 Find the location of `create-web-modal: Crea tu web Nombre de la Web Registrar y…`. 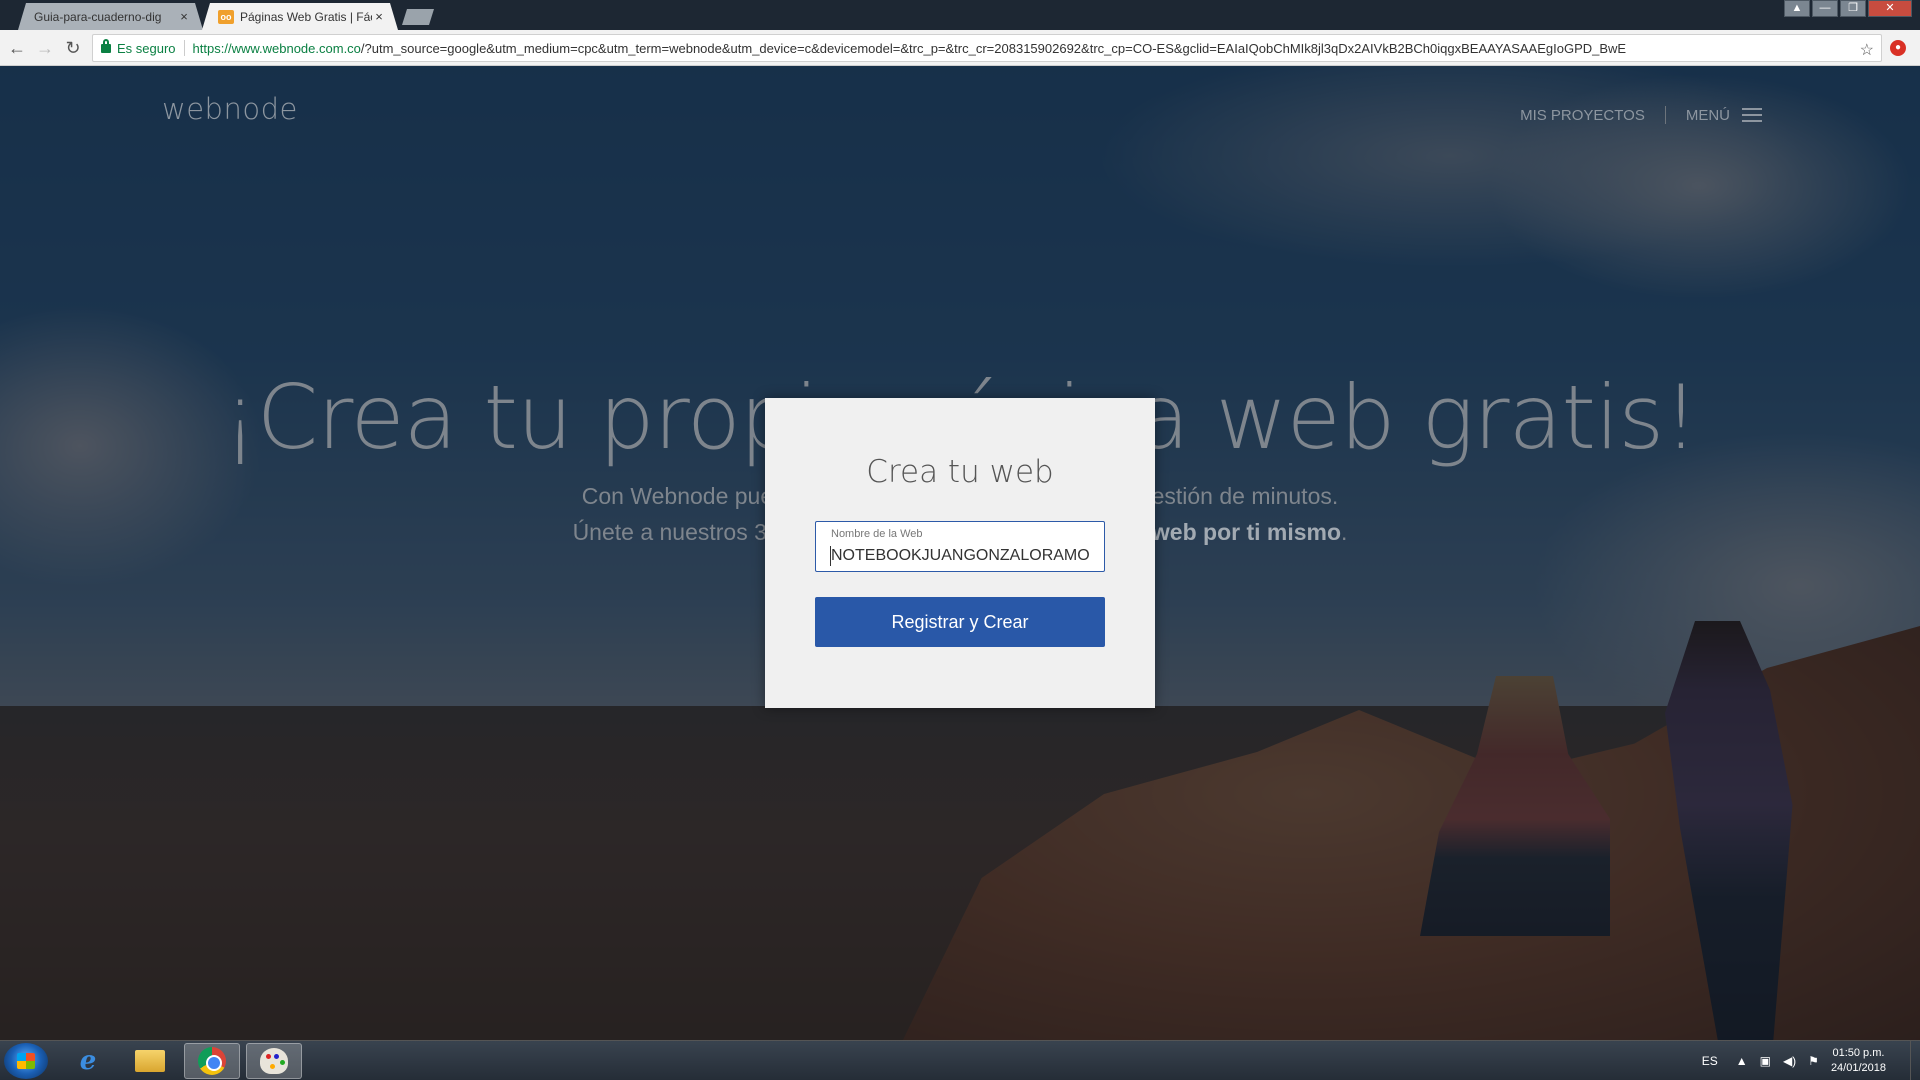

create-web-modal: Crea tu web Nombre de la Web Registrar y… is located at coordinates (960, 553).